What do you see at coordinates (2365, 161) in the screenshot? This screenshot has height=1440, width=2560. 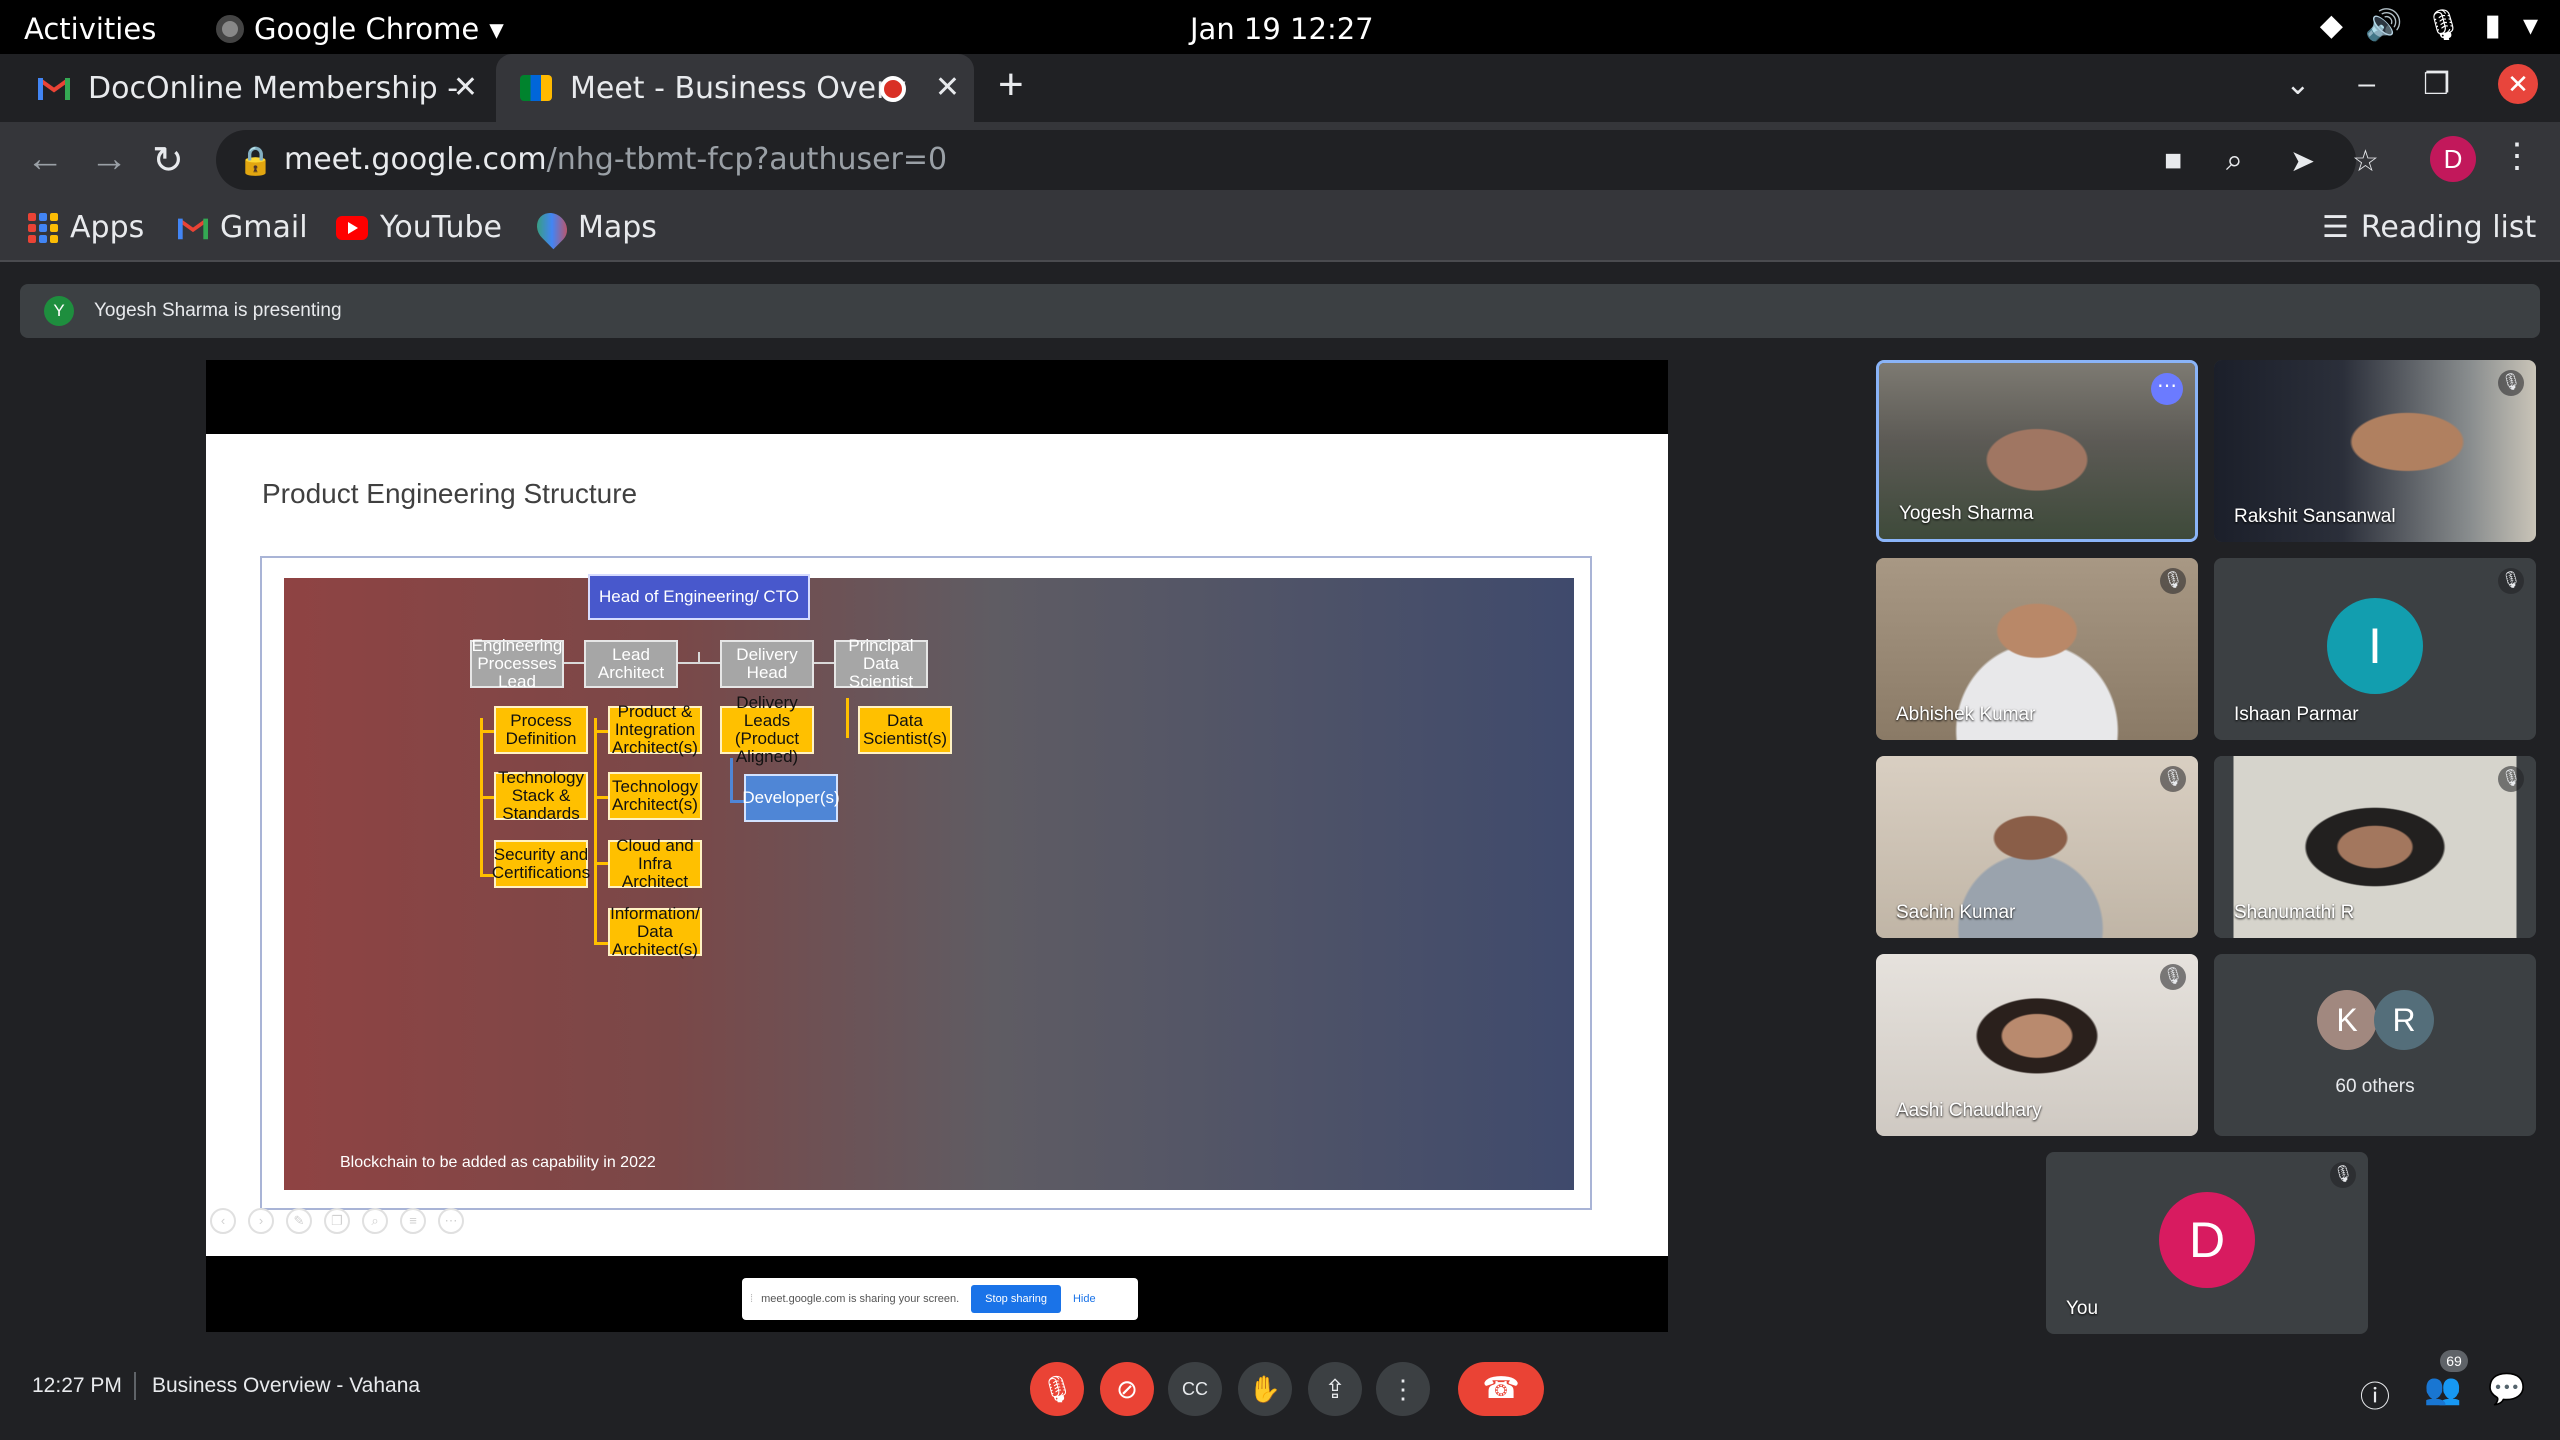 I see `bookmark-star-icon: ☆` at bounding box center [2365, 161].